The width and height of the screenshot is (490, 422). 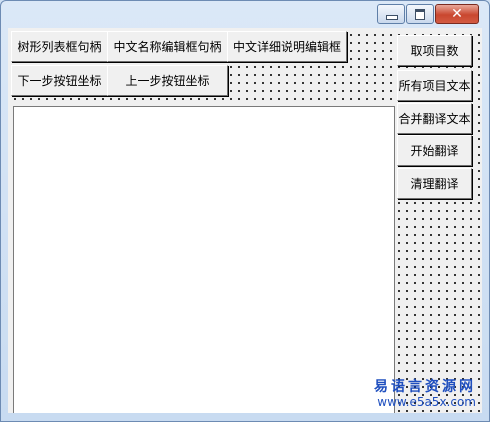 I want to click on all-item-text-button: 所有项目文本, so click(x=434, y=85).